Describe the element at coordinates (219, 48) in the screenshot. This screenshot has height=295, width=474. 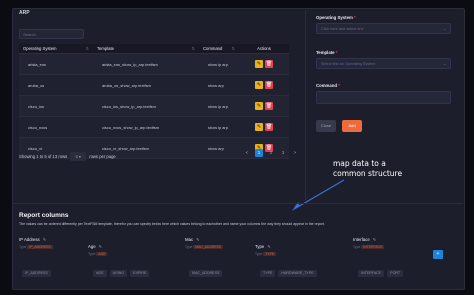
I see `header-command: Command ⇅` at that location.